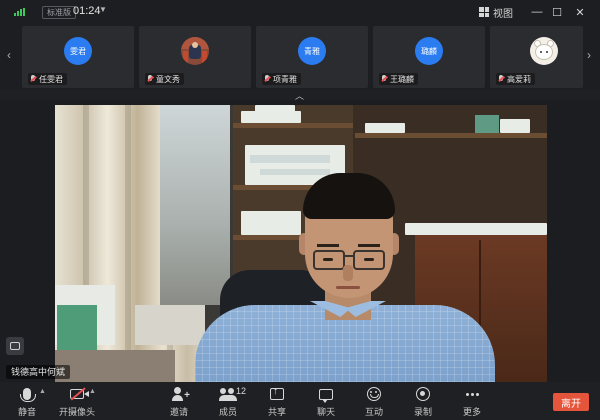 This screenshot has height=420, width=600. What do you see at coordinates (78, 51) in the screenshot?
I see `avatar: 雯君` at bounding box center [78, 51].